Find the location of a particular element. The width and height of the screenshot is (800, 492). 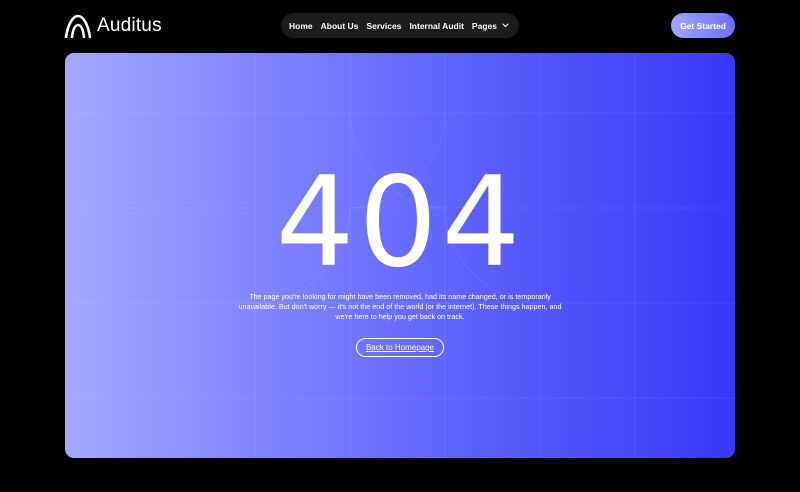

arch-logo-icon is located at coordinates (77, 26).